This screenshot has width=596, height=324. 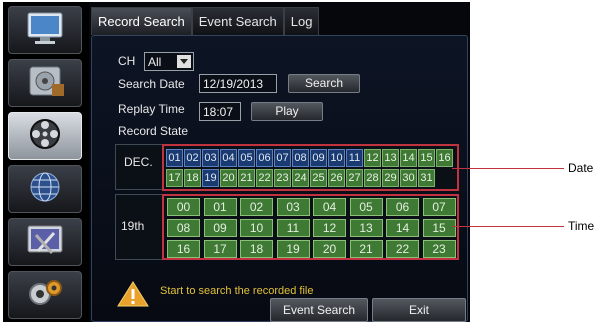 I want to click on hour-cell: 17, so click(x=220, y=249).